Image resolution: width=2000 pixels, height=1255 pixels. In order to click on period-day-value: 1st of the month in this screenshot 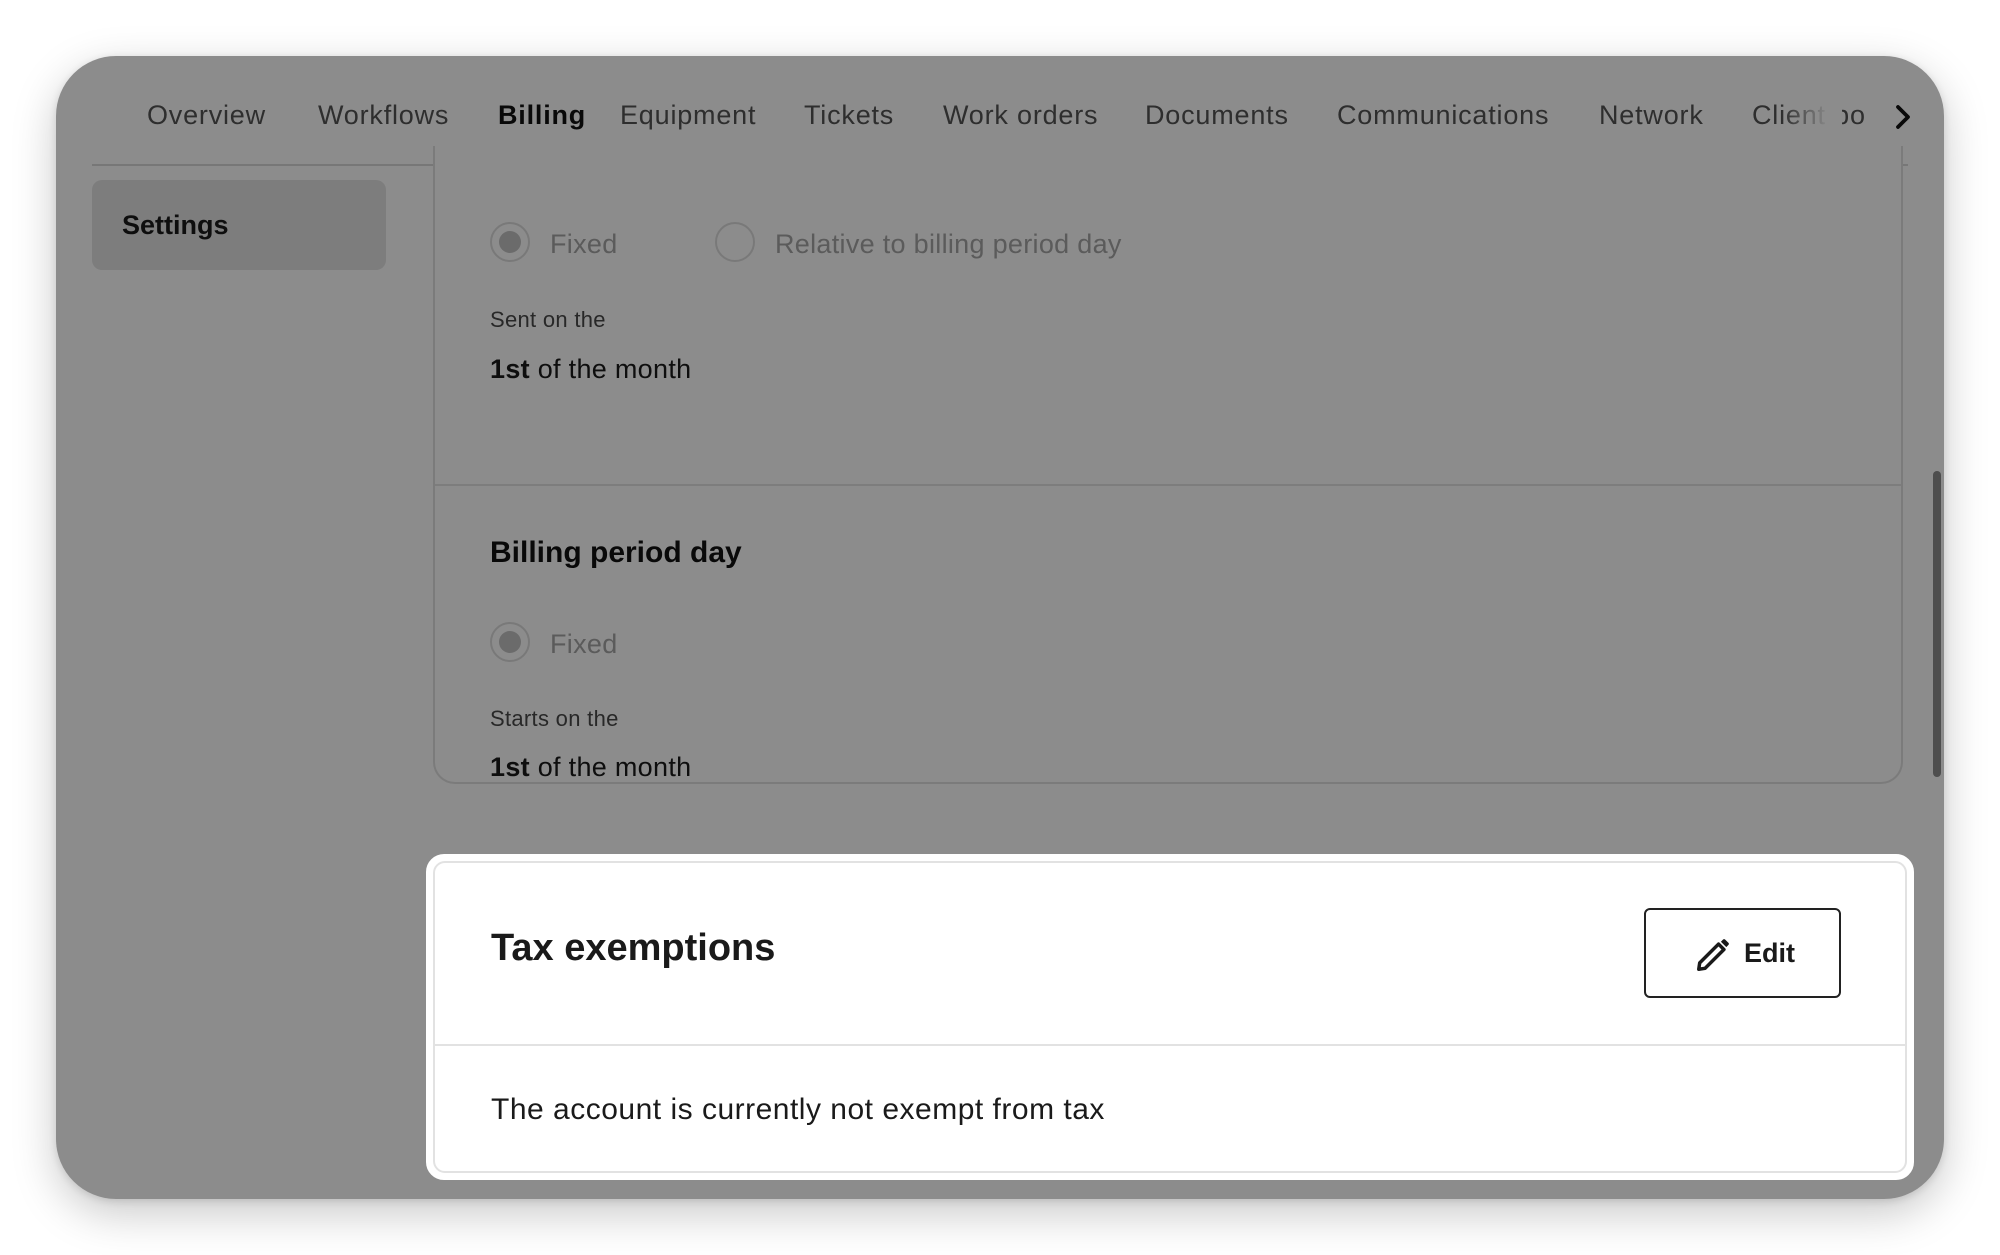, I will do `click(591, 767)`.